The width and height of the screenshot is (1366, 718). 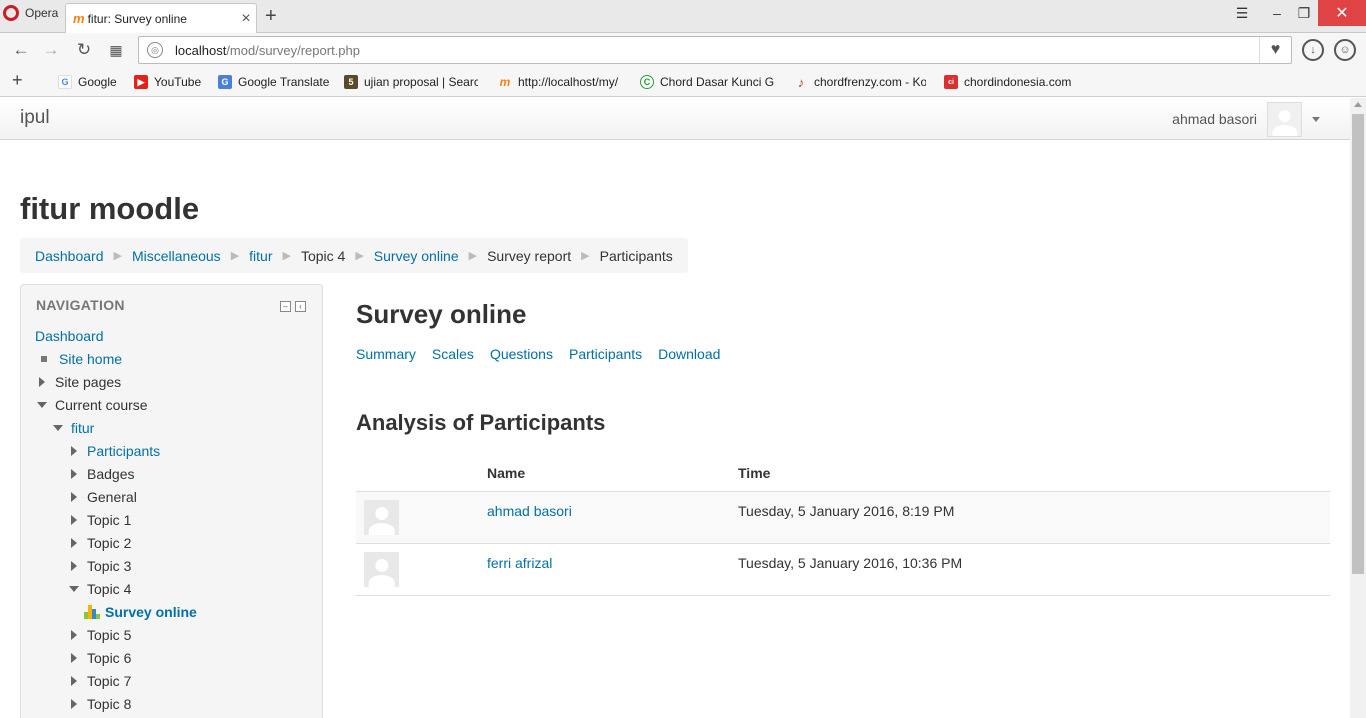 I want to click on browser-tab-bar: Opera m fitur: Survey online × + ☰ – ❐ ✕, so click(x=683, y=16).